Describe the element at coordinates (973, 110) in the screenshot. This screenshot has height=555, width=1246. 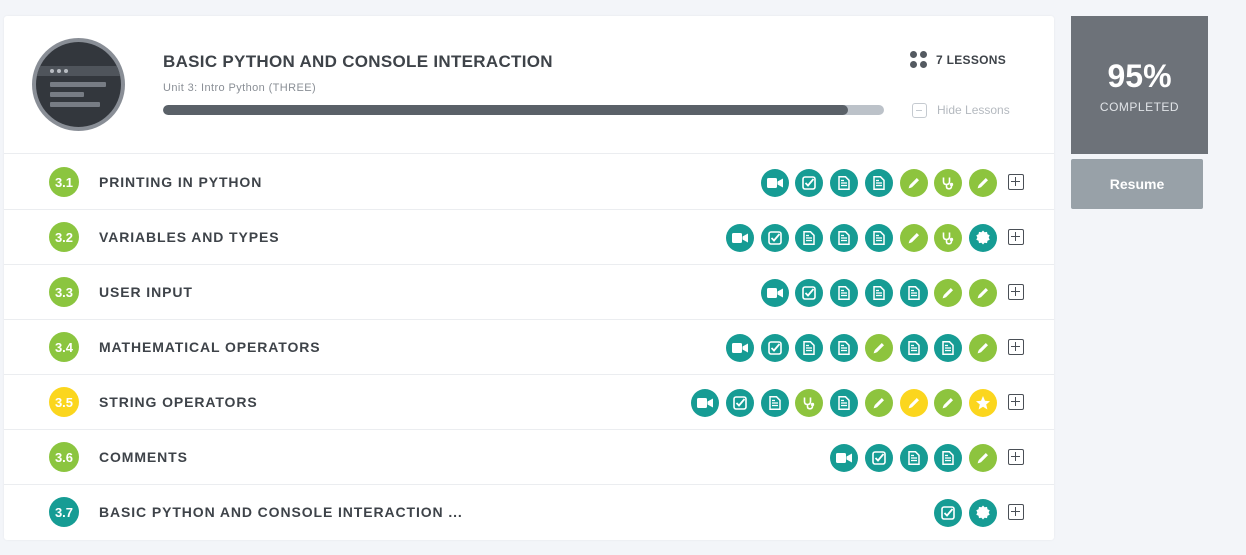
I see `hide-lessons-label: Hide Lessons` at that location.